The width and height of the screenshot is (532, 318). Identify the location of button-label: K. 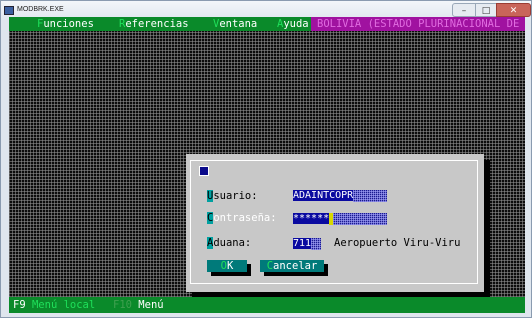
(230, 266).